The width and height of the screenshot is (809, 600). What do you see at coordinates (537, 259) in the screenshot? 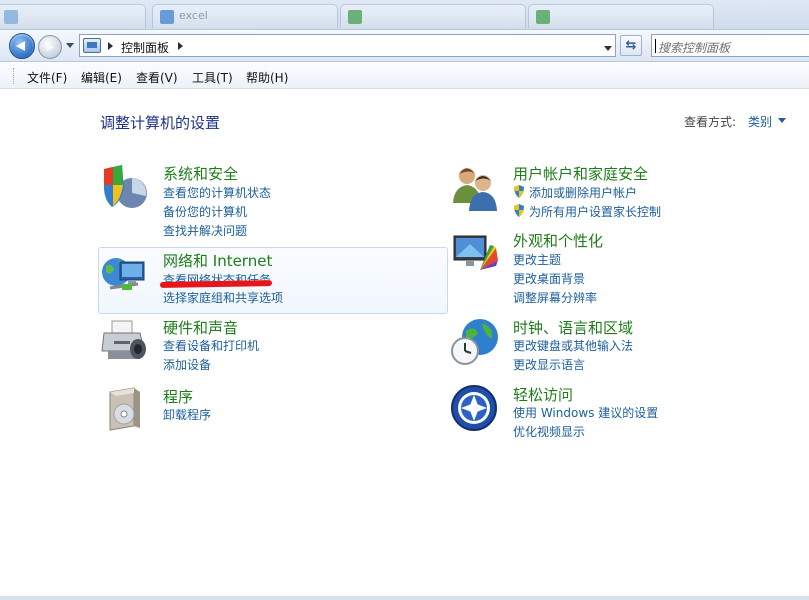
I see `category-link: 更改主题` at bounding box center [537, 259].